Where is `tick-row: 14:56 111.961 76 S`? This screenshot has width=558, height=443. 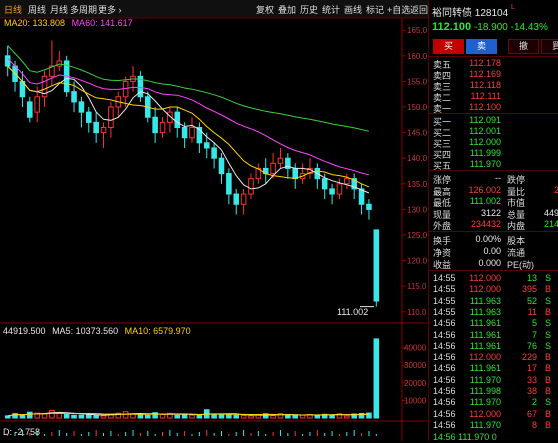 tick-row: 14:56 111.961 76 S is located at coordinates (493, 346).